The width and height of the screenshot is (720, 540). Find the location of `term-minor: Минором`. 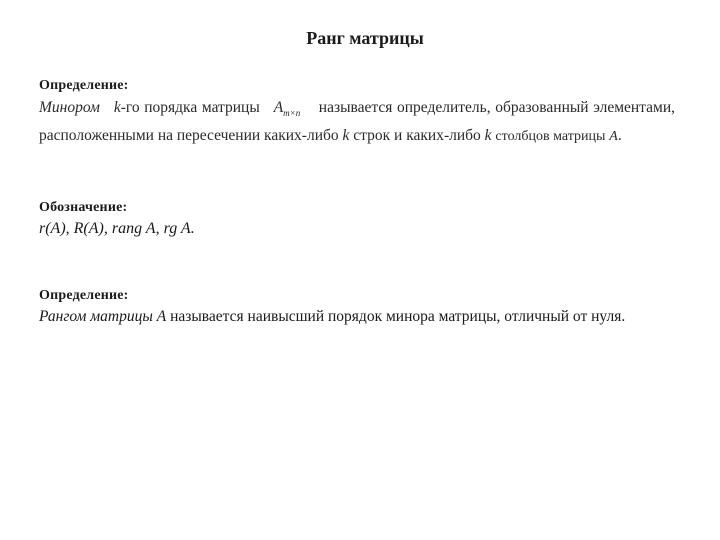

term-minor: Минором is located at coordinates (69, 107).